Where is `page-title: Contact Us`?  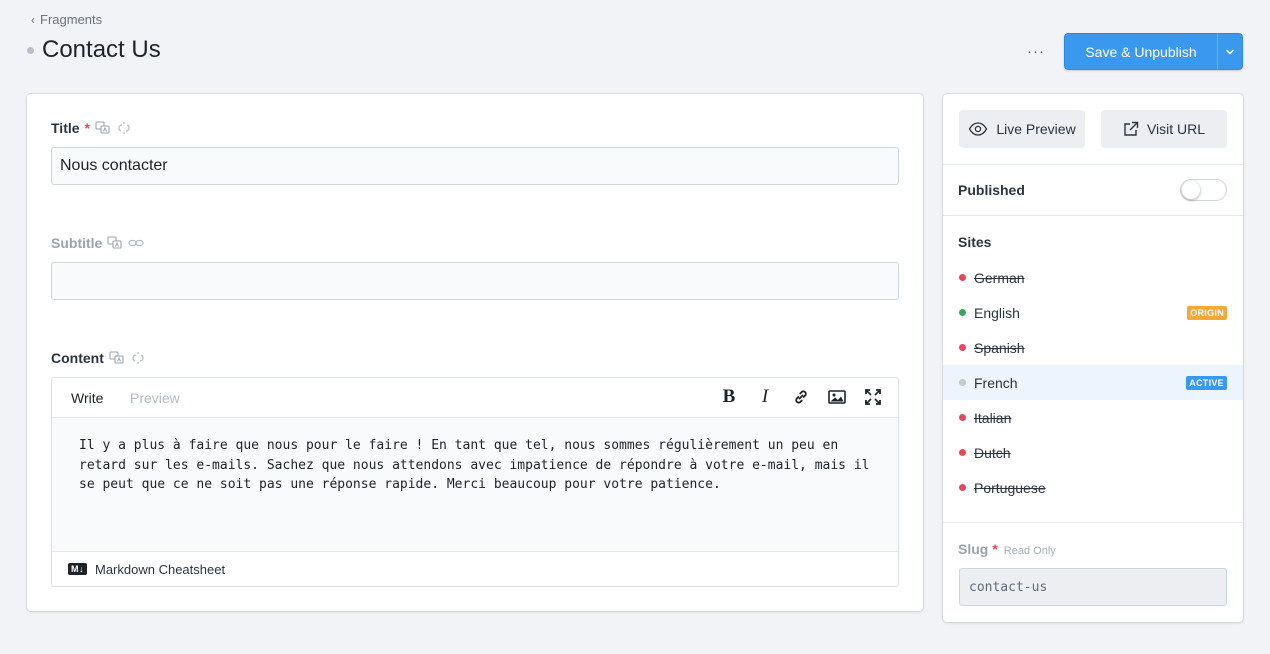 page-title: Contact Us is located at coordinates (101, 49).